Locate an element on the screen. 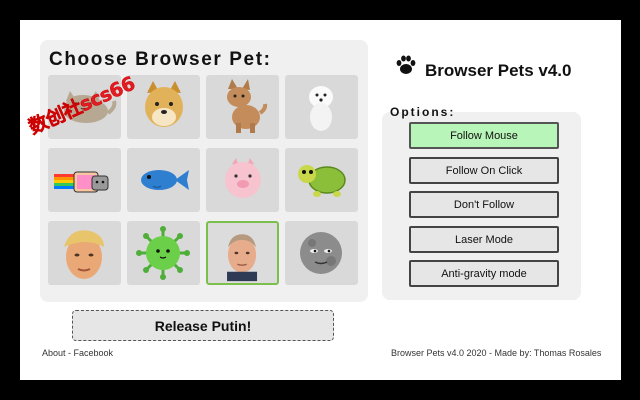 The image size is (640, 400). option-dont-follow: Don't Follow is located at coordinates (484, 204).